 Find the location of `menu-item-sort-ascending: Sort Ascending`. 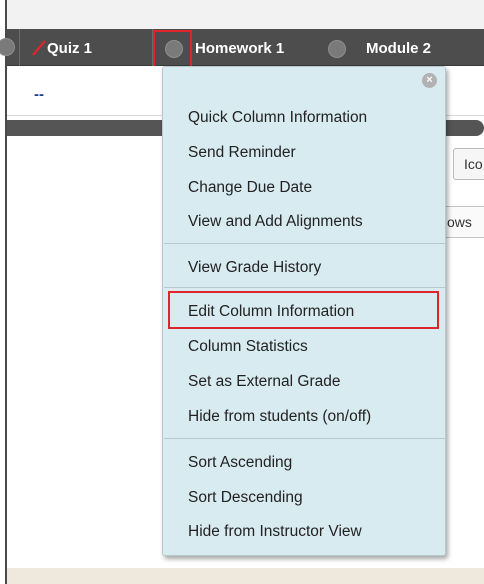

menu-item-sort-ascending: Sort Ascending is located at coordinates (240, 463).